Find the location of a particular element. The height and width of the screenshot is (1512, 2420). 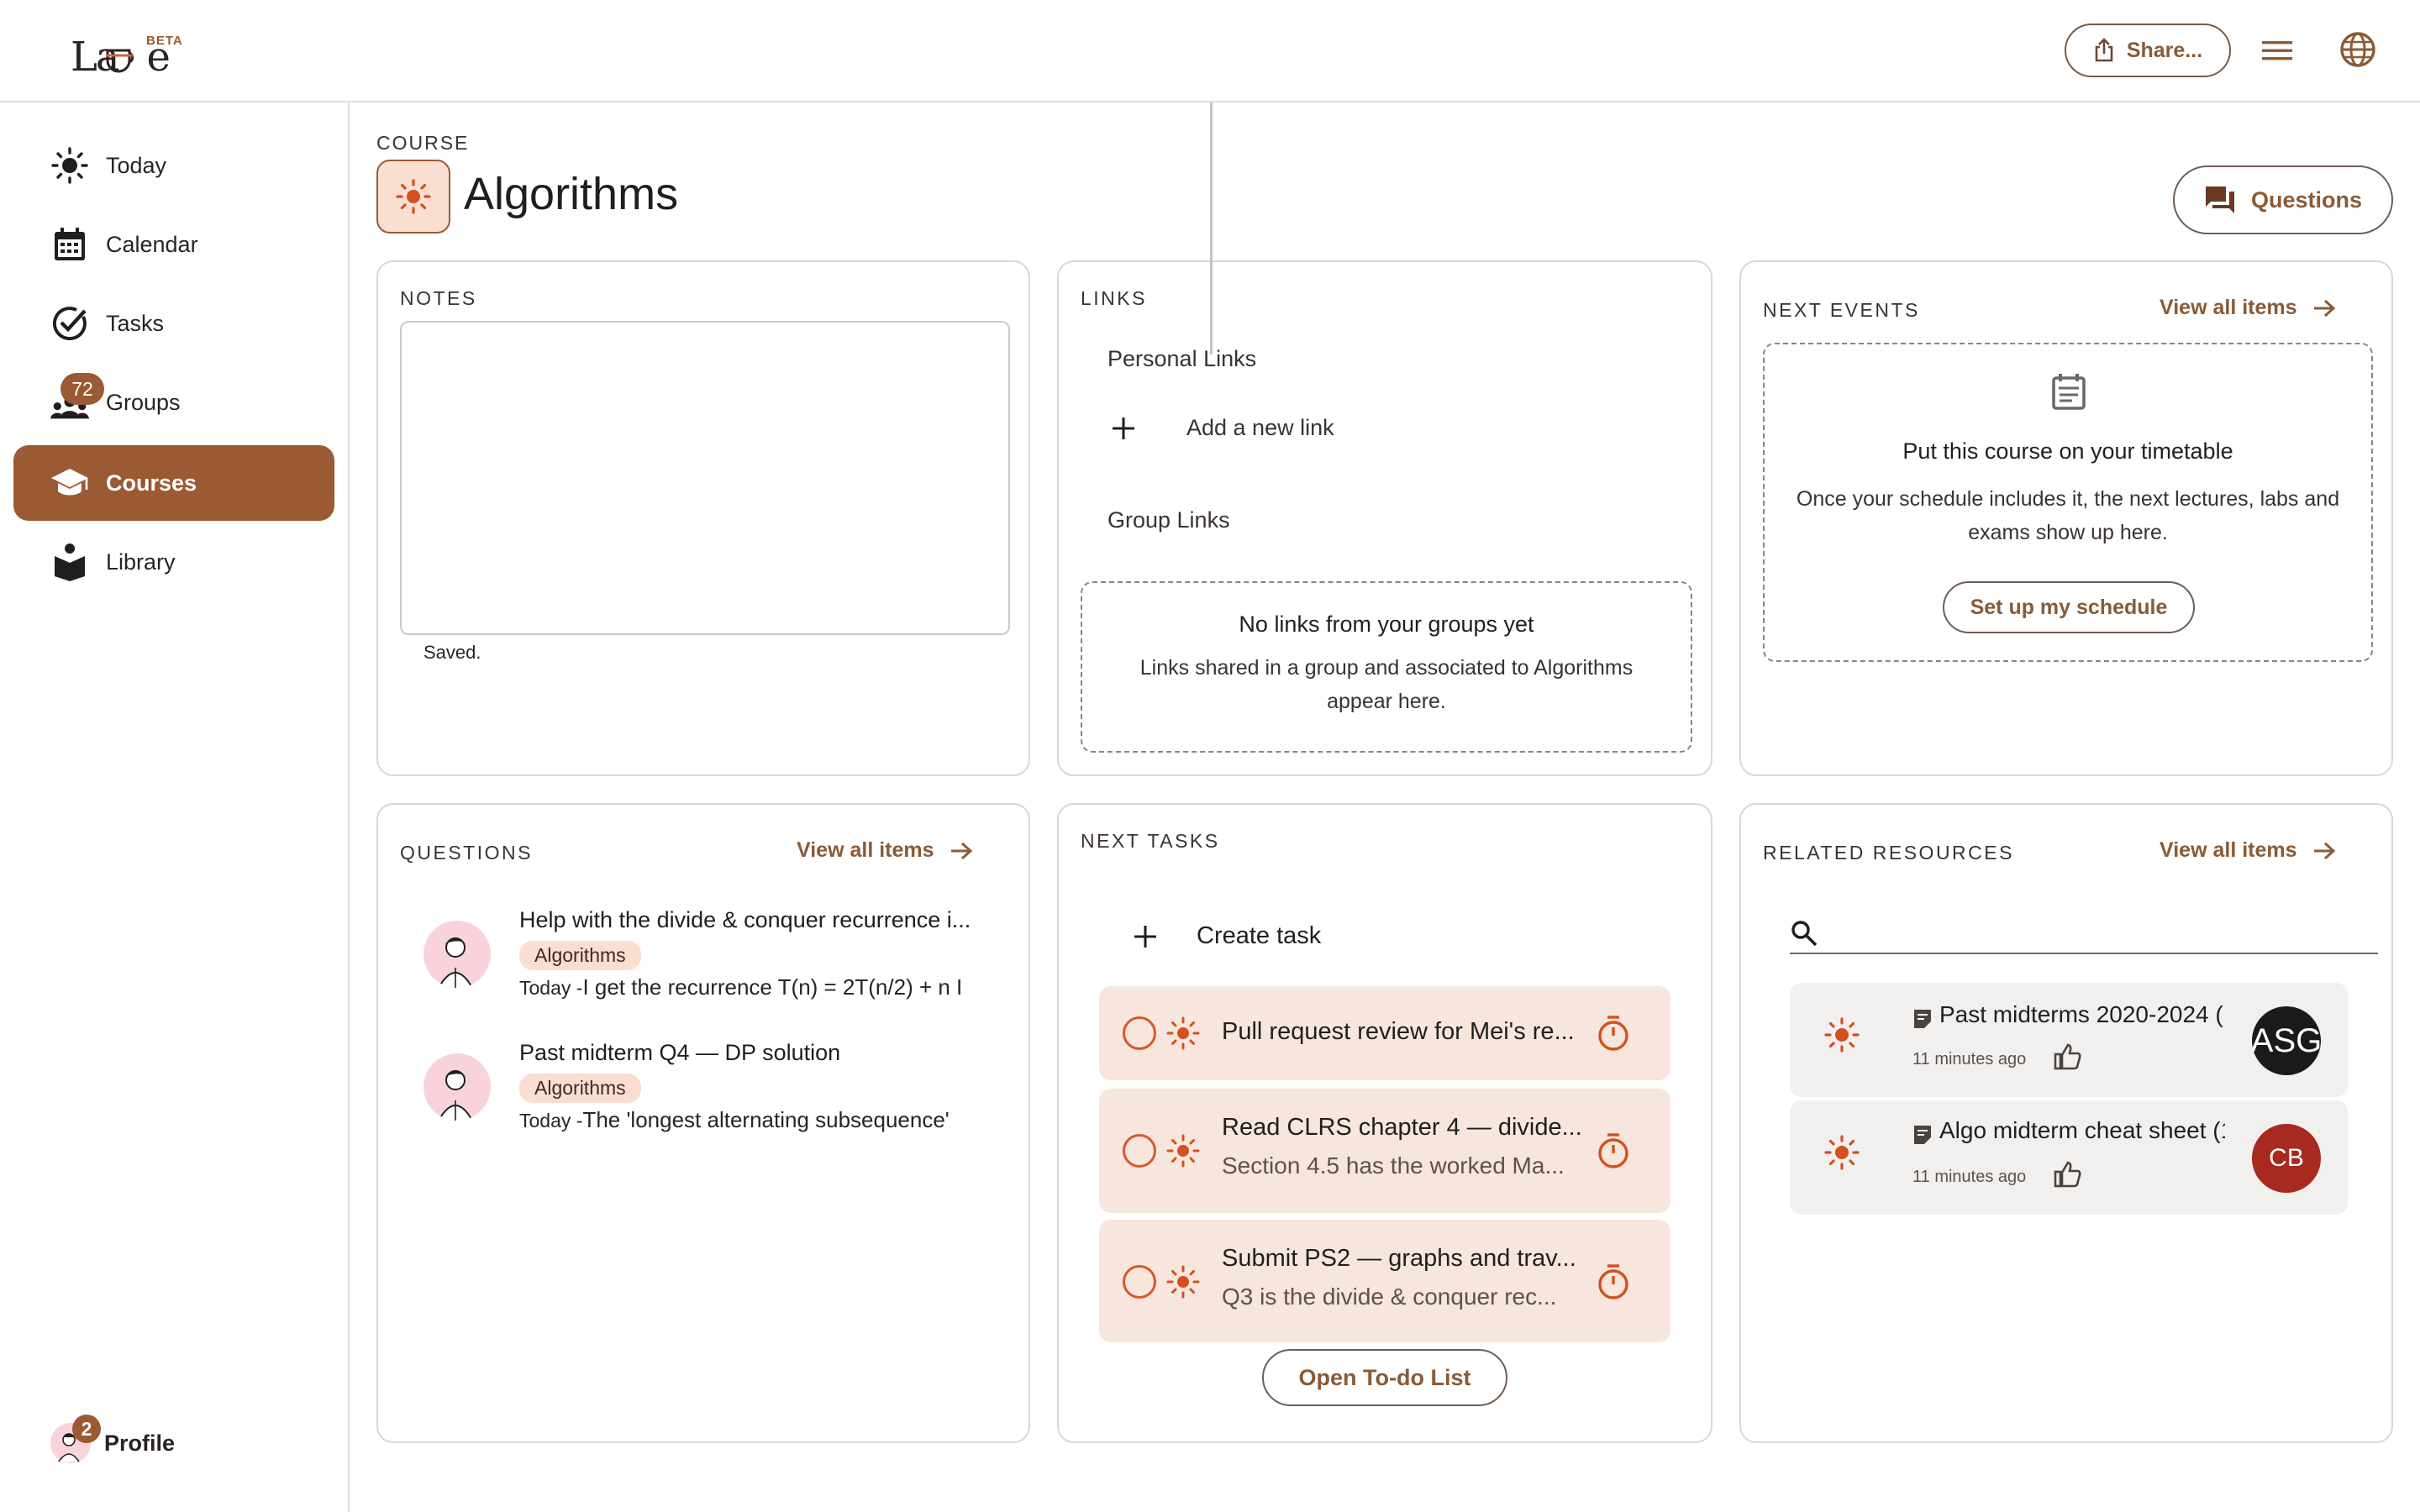

open-todo-list-button: Open To-do List is located at coordinates (1384, 1377).